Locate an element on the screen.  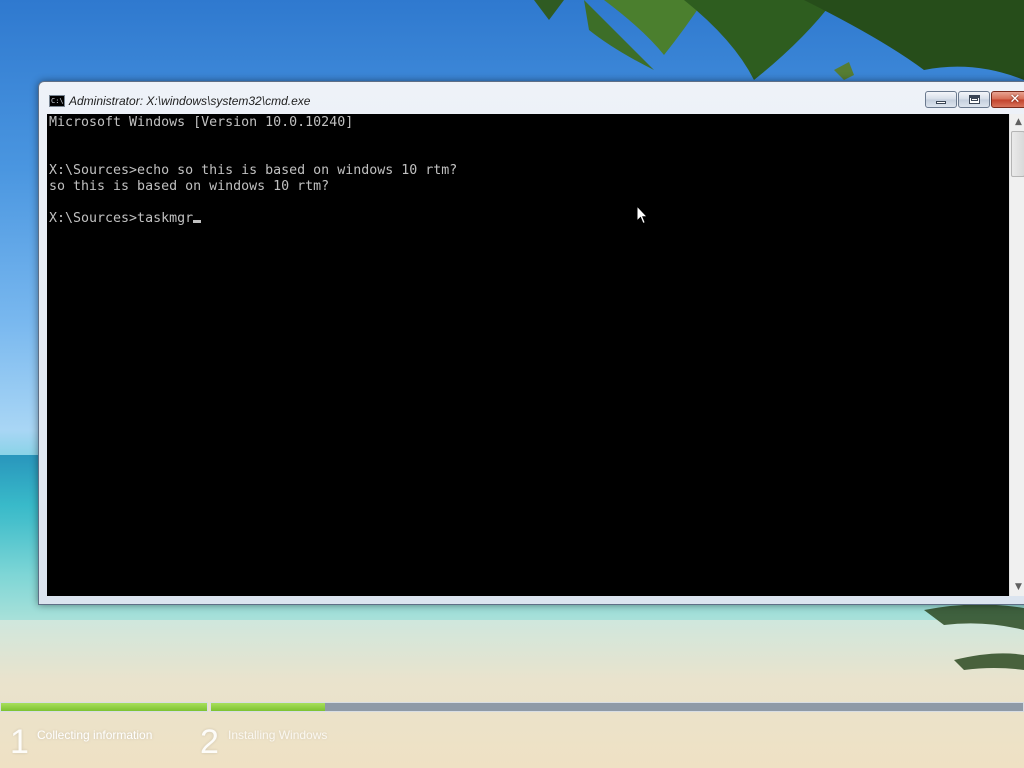
wallpaper-palm-shadow is located at coordinates (974, 637).